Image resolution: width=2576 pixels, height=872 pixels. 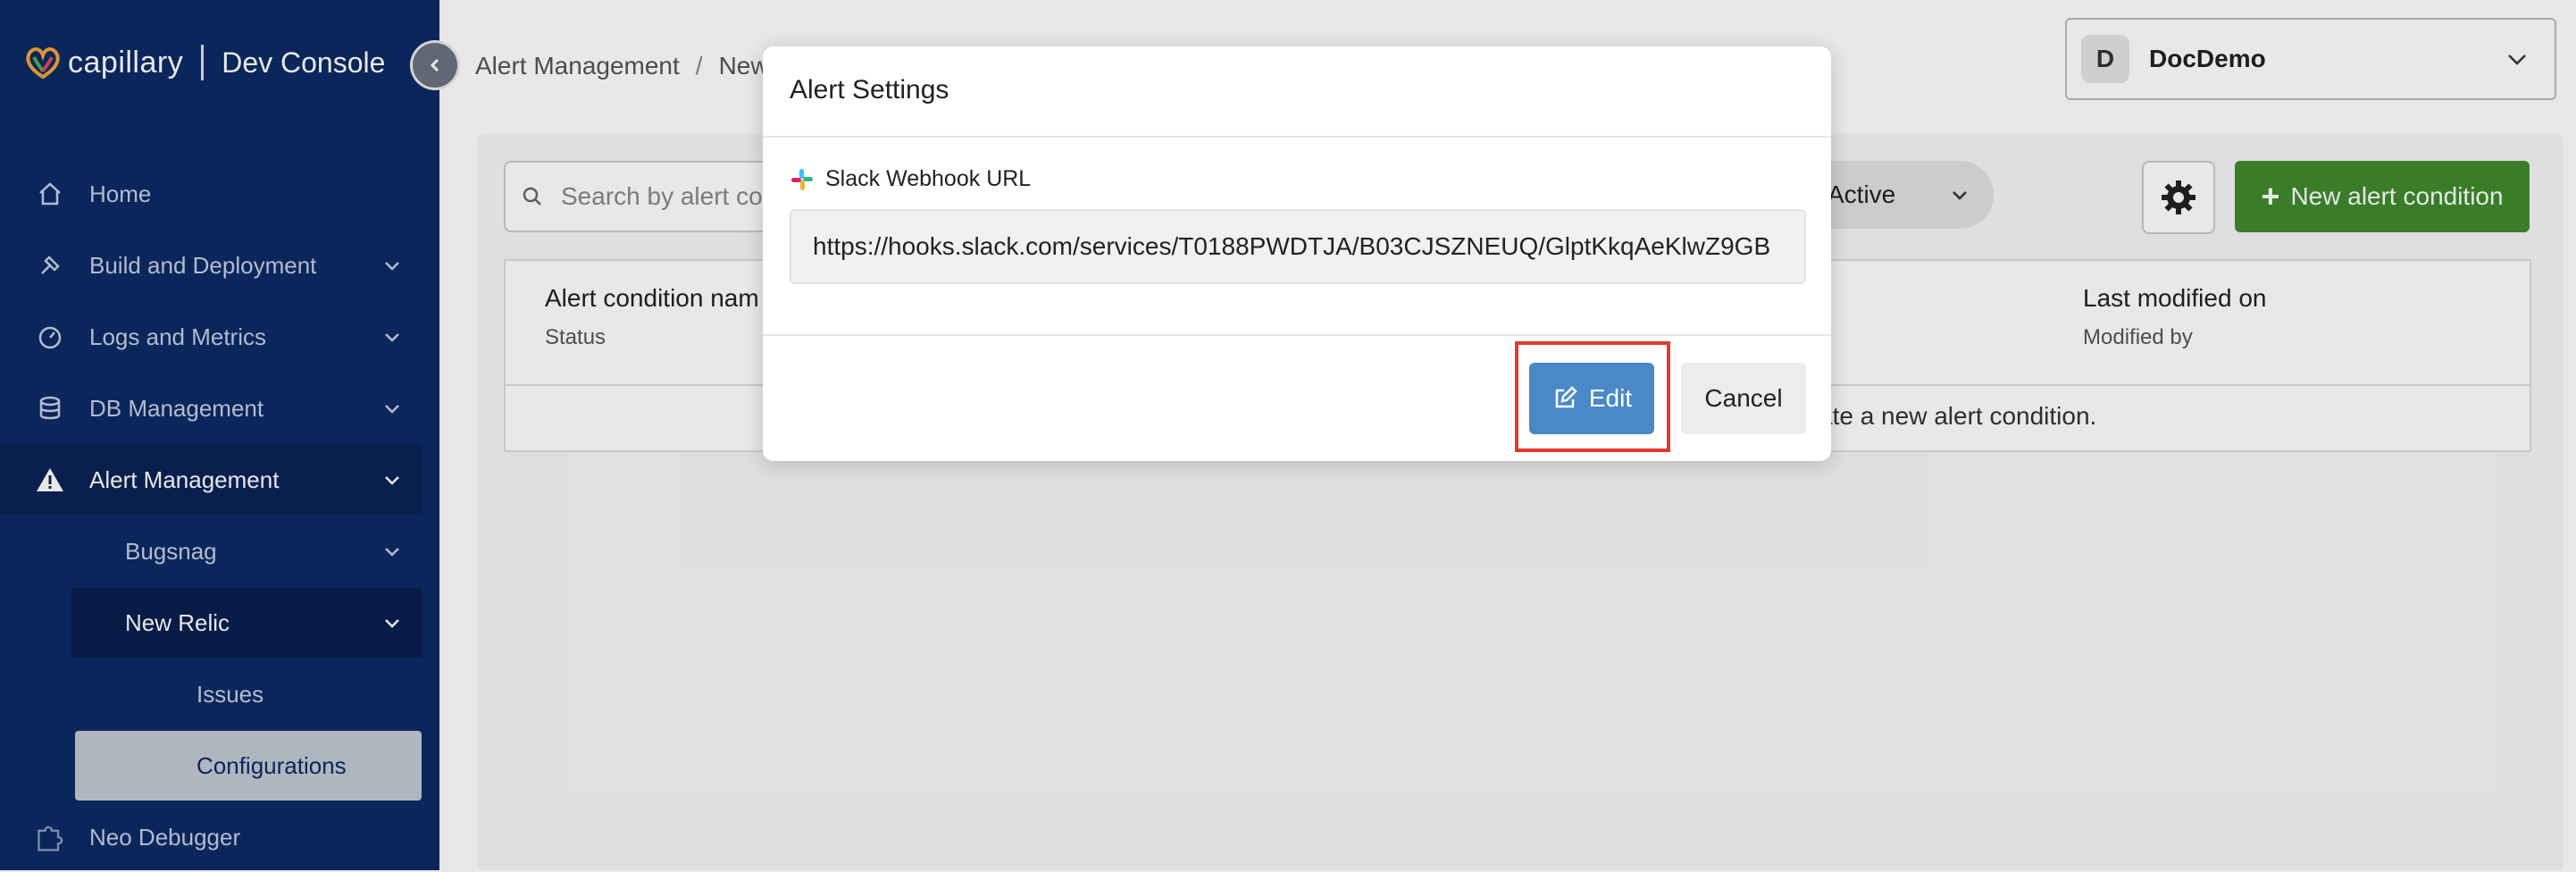 I want to click on cancel-button: Cancel, so click(x=1744, y=398).